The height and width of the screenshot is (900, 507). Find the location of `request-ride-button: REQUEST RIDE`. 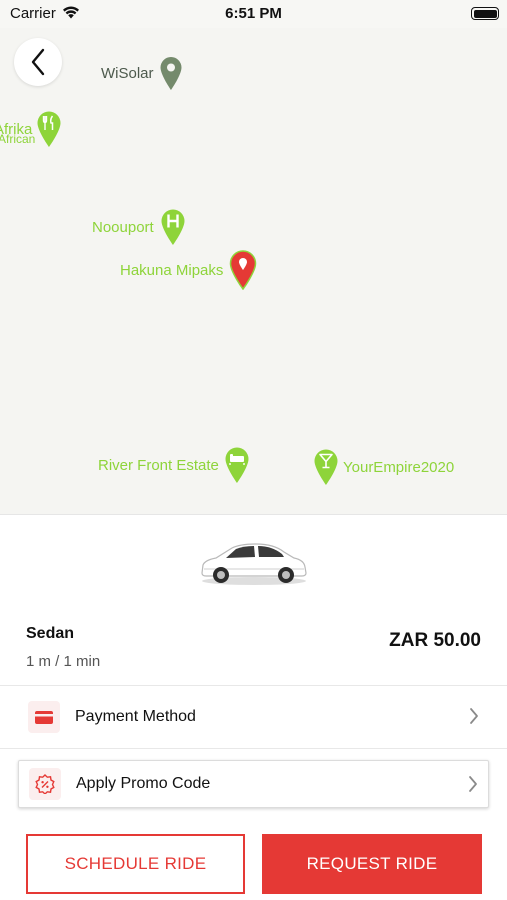

request-ride-button: REQUEST RIDE is located at coordinates (372, 864).